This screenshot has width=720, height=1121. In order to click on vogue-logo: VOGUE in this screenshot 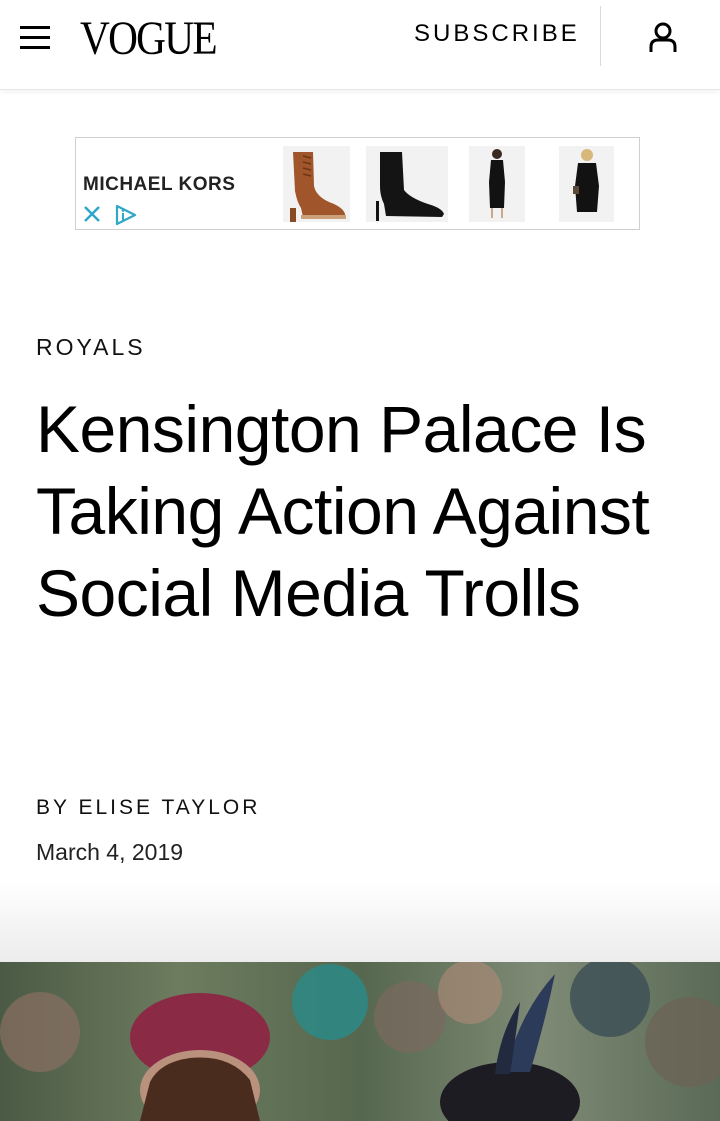, I will do `click(149, 39)`.